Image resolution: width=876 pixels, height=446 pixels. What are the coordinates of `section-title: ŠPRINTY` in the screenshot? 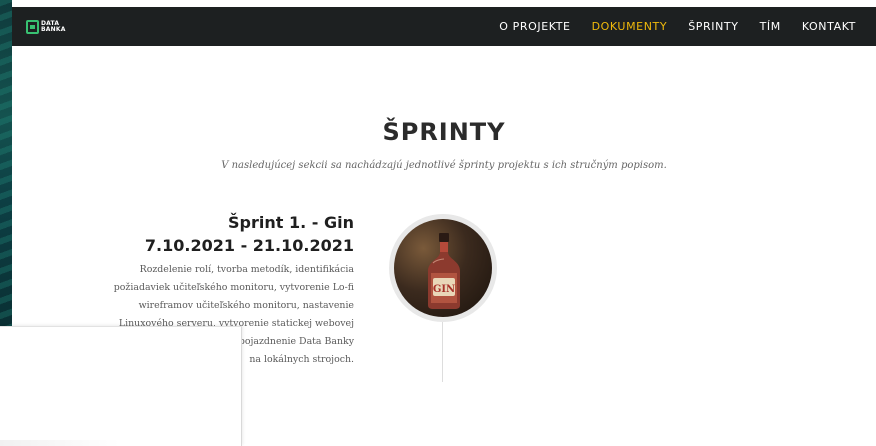 It's located at (444, 132).